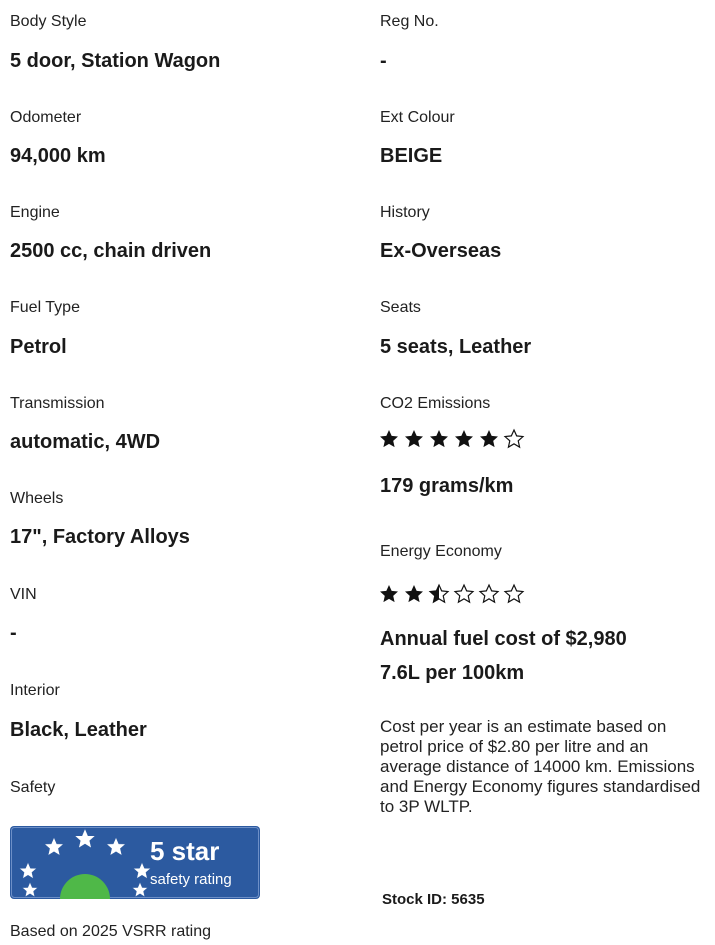  Describe the element at coordinates (33, 787) in the screenshot. I see `safety-label: Safety` at that location.